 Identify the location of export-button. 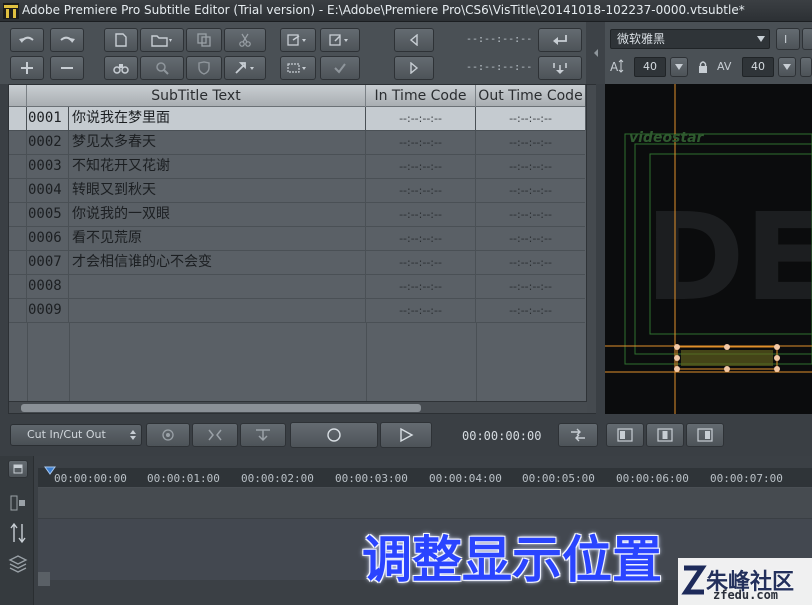
(298, 40).